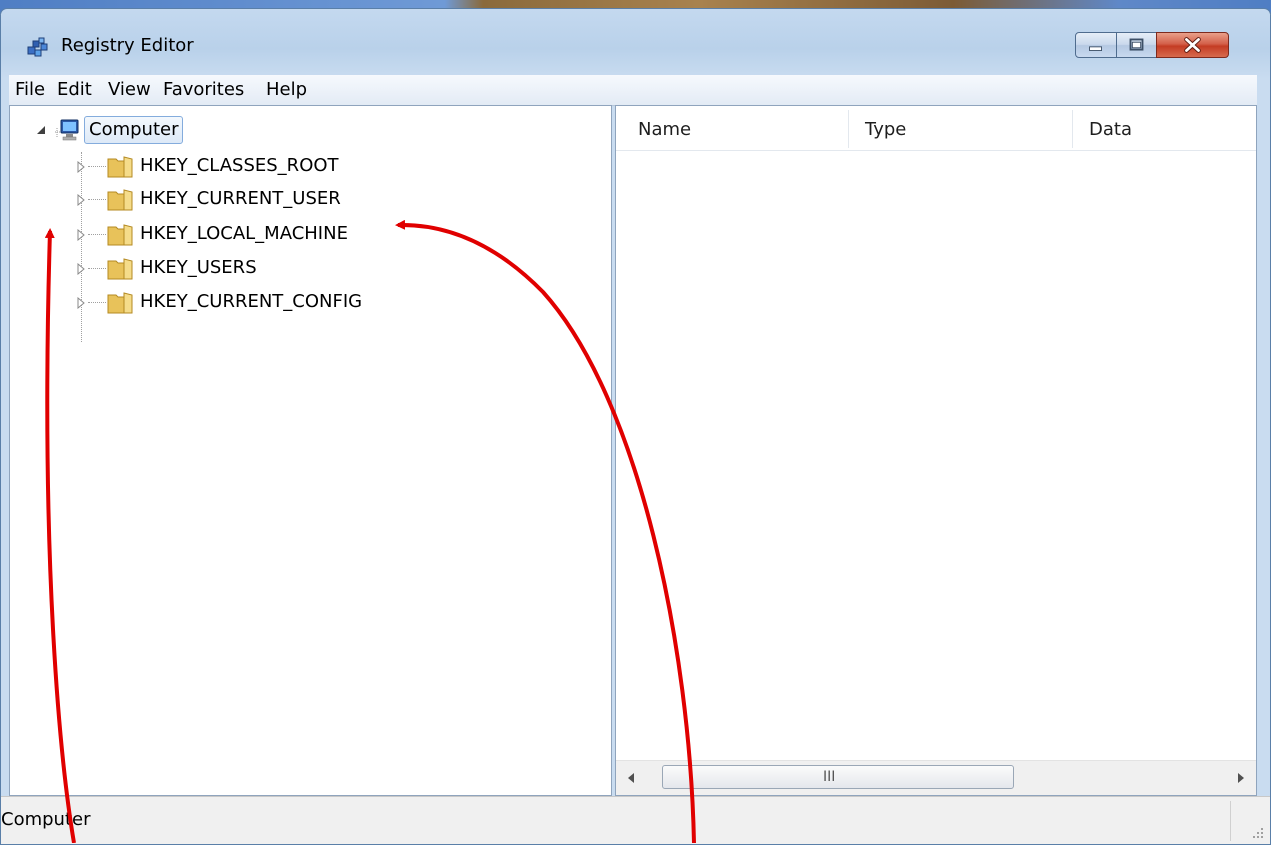 The height and width of the screenshot is (845, 1271). Describe the element at coordinates (1230, 821) in the screenshot. I see `status-divider` at that location.